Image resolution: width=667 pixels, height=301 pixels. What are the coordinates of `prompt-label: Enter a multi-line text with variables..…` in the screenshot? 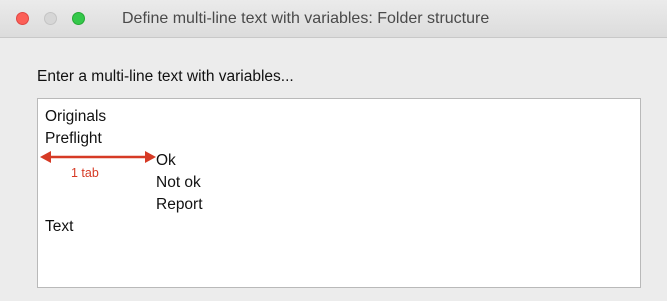 It's located at (165, 76).